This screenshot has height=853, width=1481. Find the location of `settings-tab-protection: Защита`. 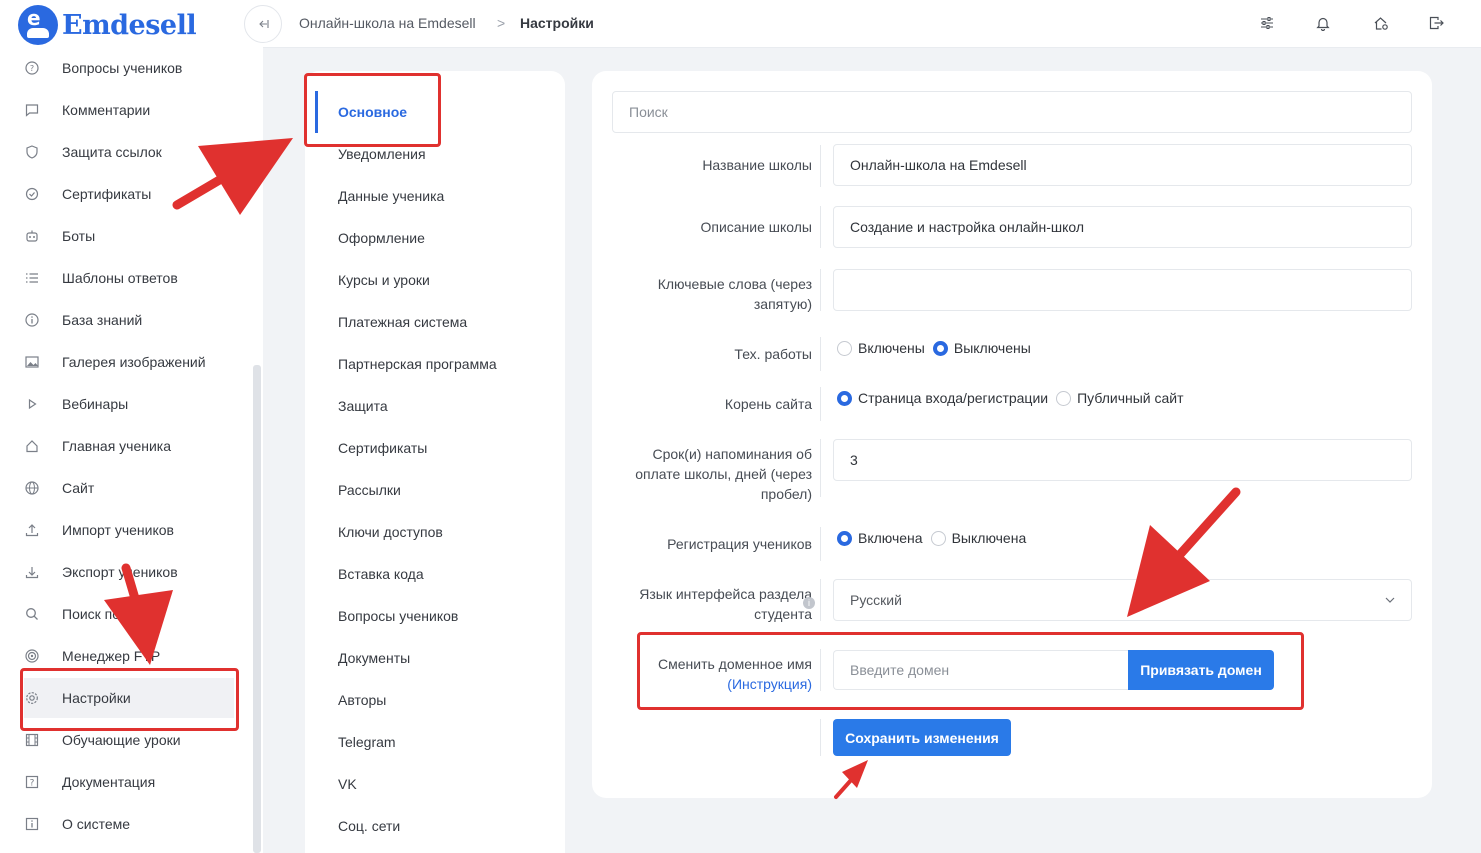

settings-tab-protection: Защита is located at coordinates (363, 406).